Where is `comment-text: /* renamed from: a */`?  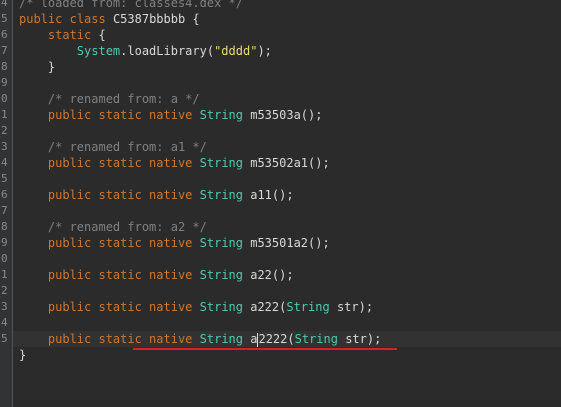
comment-text: /* renamed from: a */ is located at coordinates (123, 99).